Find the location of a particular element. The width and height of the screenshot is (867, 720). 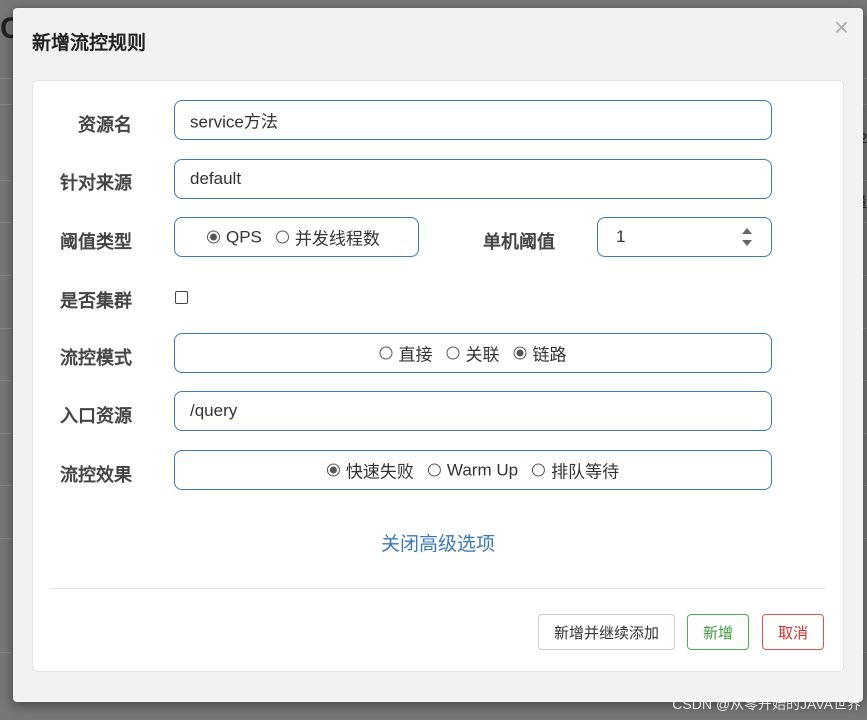

flow-mode-label: 流控模式 is located at coordinates (96, 358).